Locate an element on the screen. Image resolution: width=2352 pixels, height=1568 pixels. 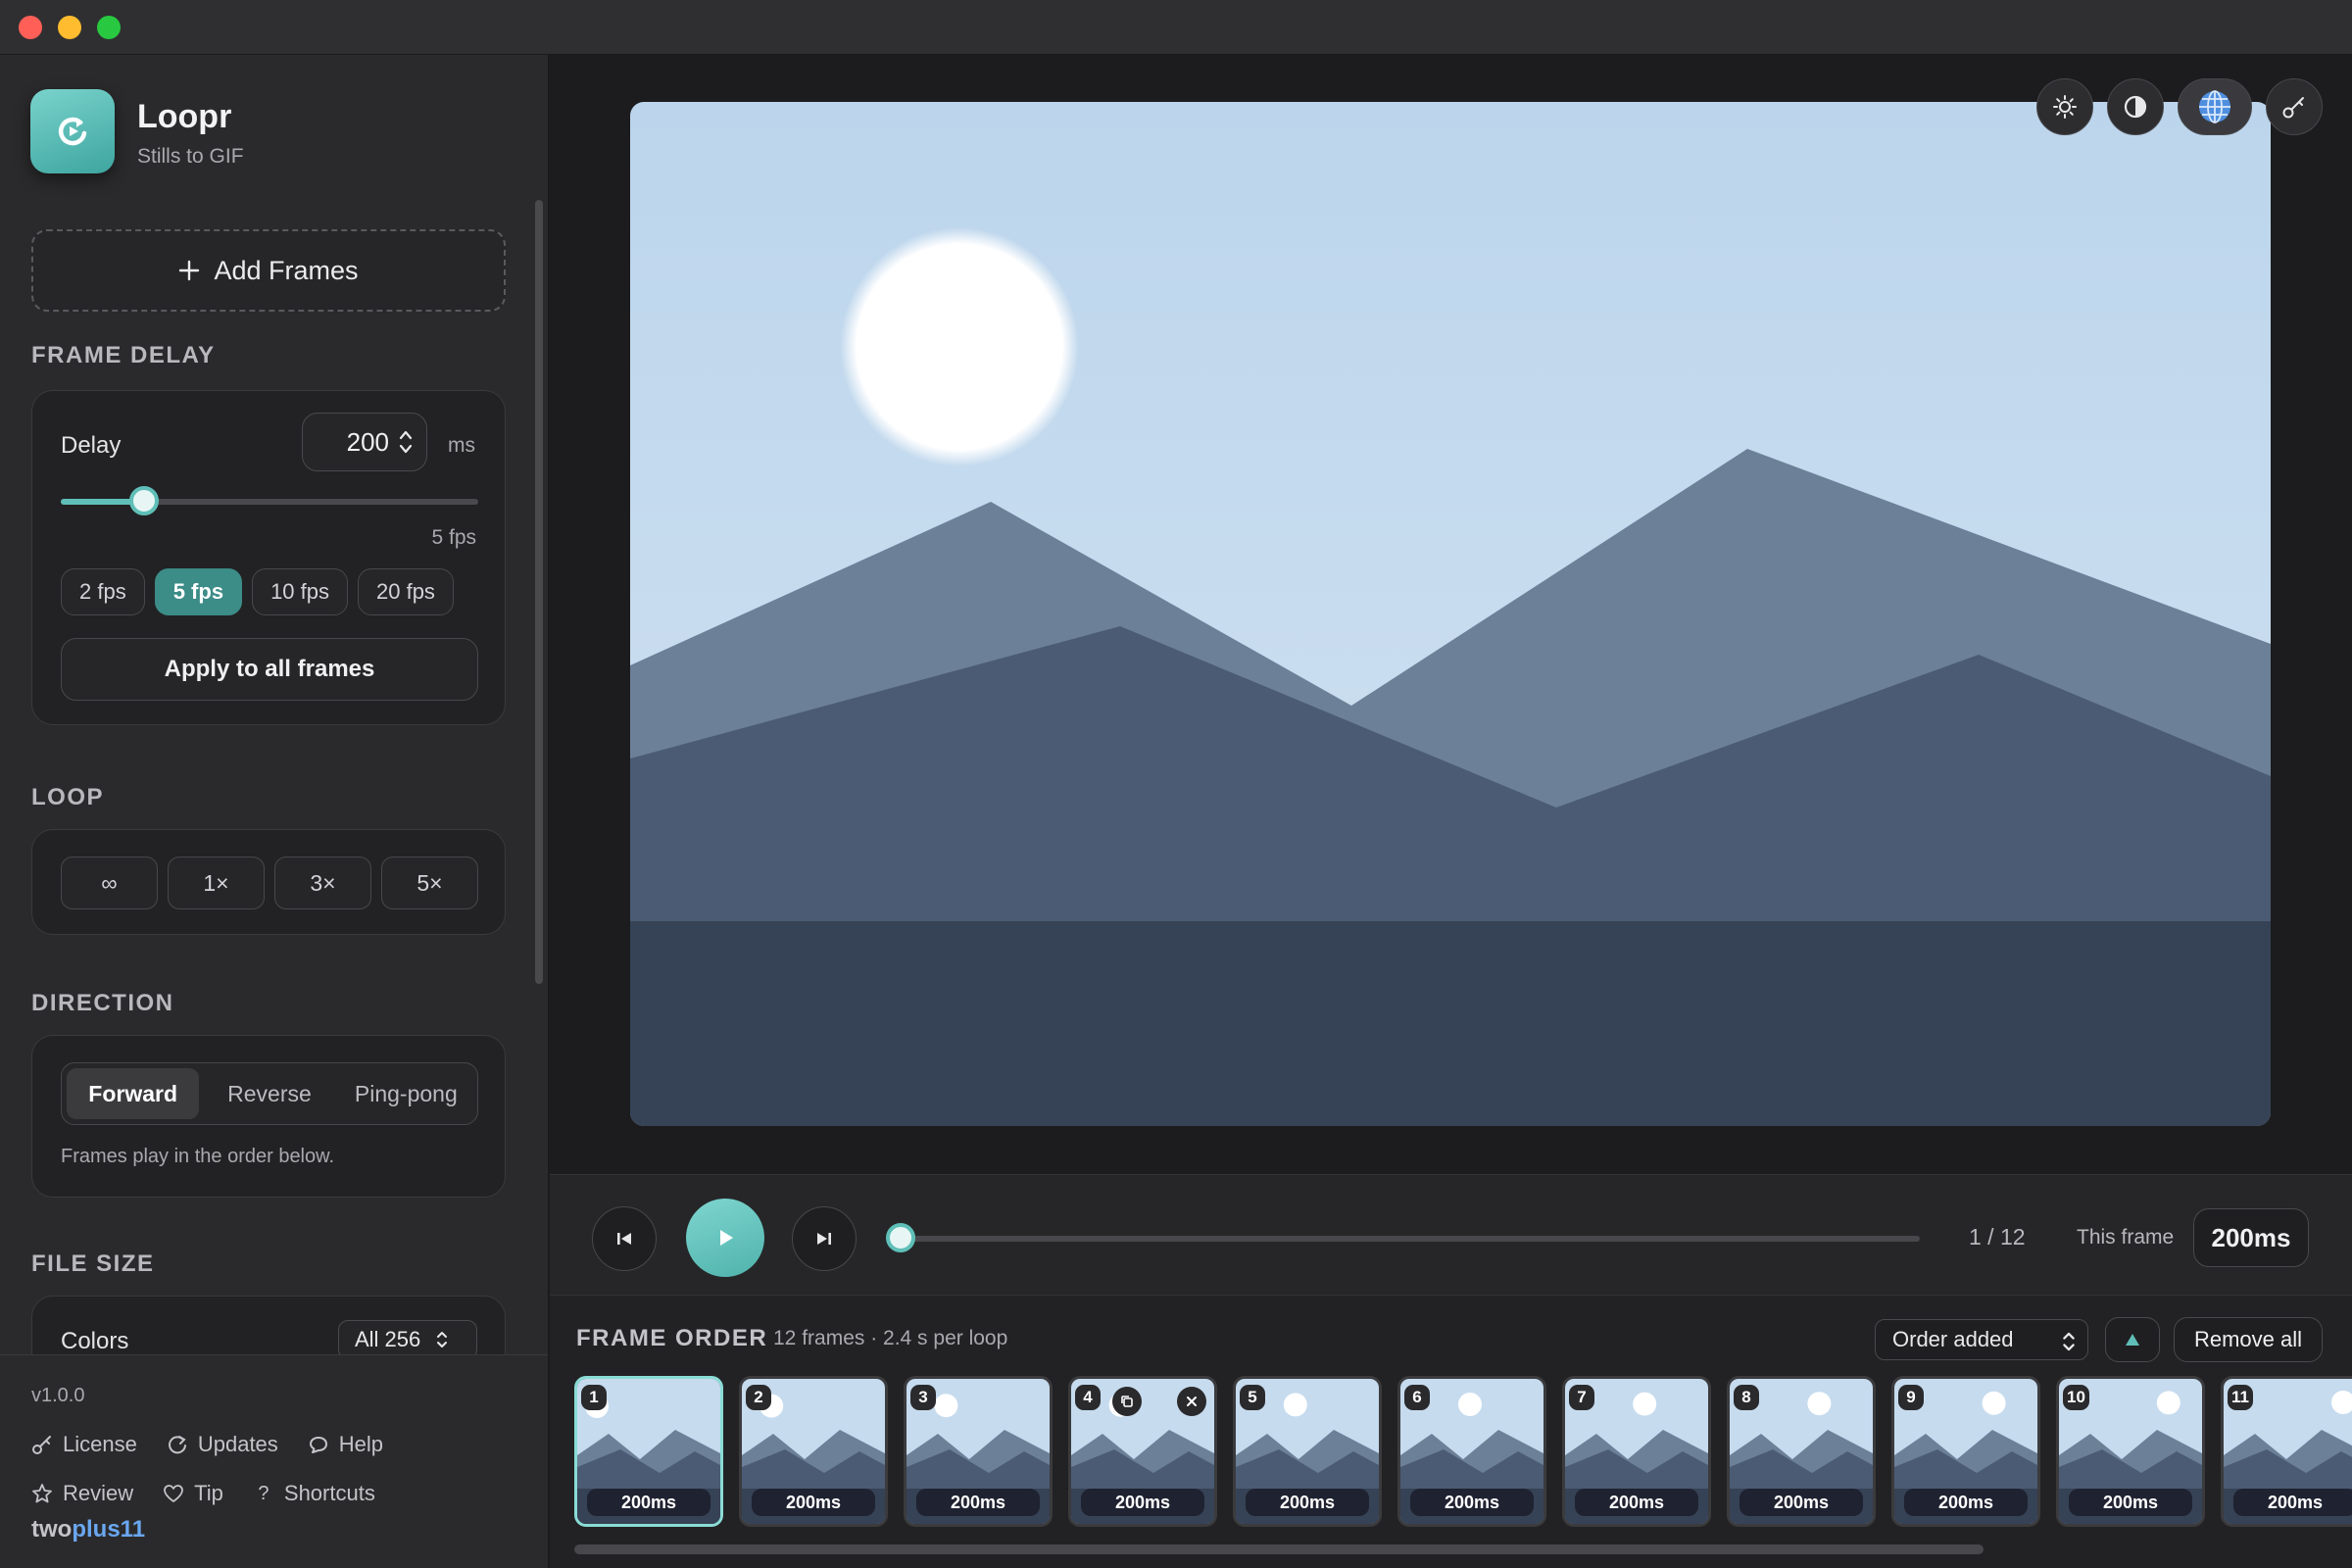
remove-all-button: Remove all is located at coordinates (2248, 1339).